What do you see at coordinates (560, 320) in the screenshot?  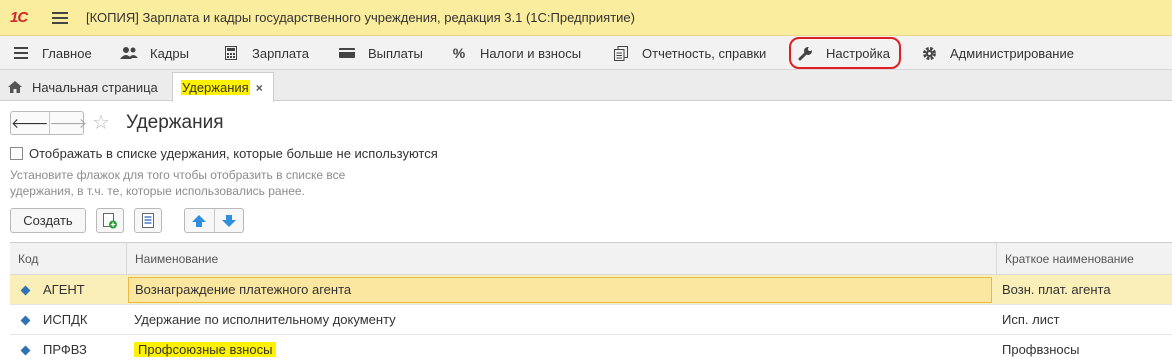 I see `name-cell: Удержание по исполнительному документу` at bounding box center [560, 320].